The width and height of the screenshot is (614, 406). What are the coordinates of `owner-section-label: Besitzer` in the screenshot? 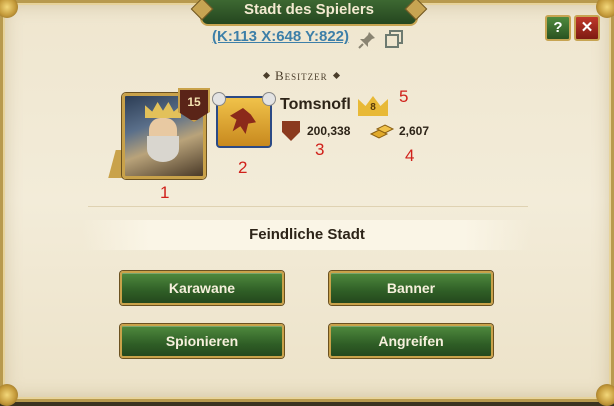 It's located at (301, 76).